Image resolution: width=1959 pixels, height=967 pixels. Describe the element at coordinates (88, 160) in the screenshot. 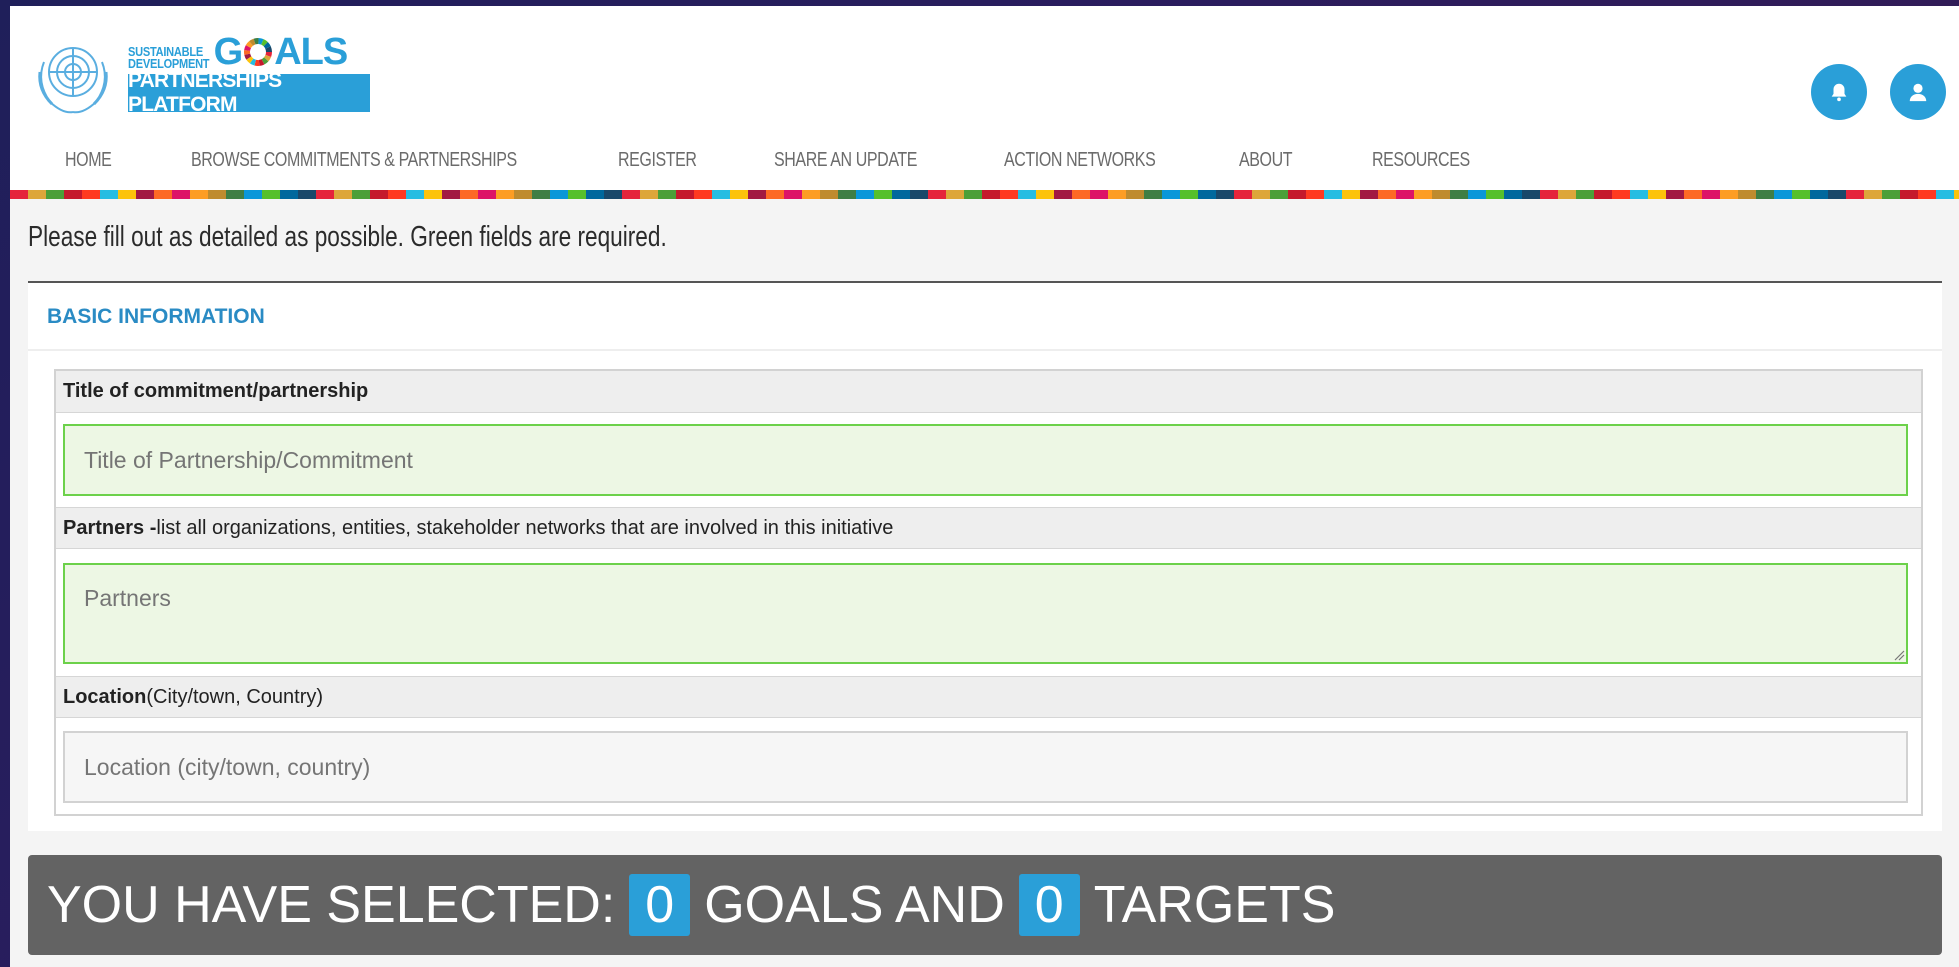

I see `nav-home: HOME` at that location.